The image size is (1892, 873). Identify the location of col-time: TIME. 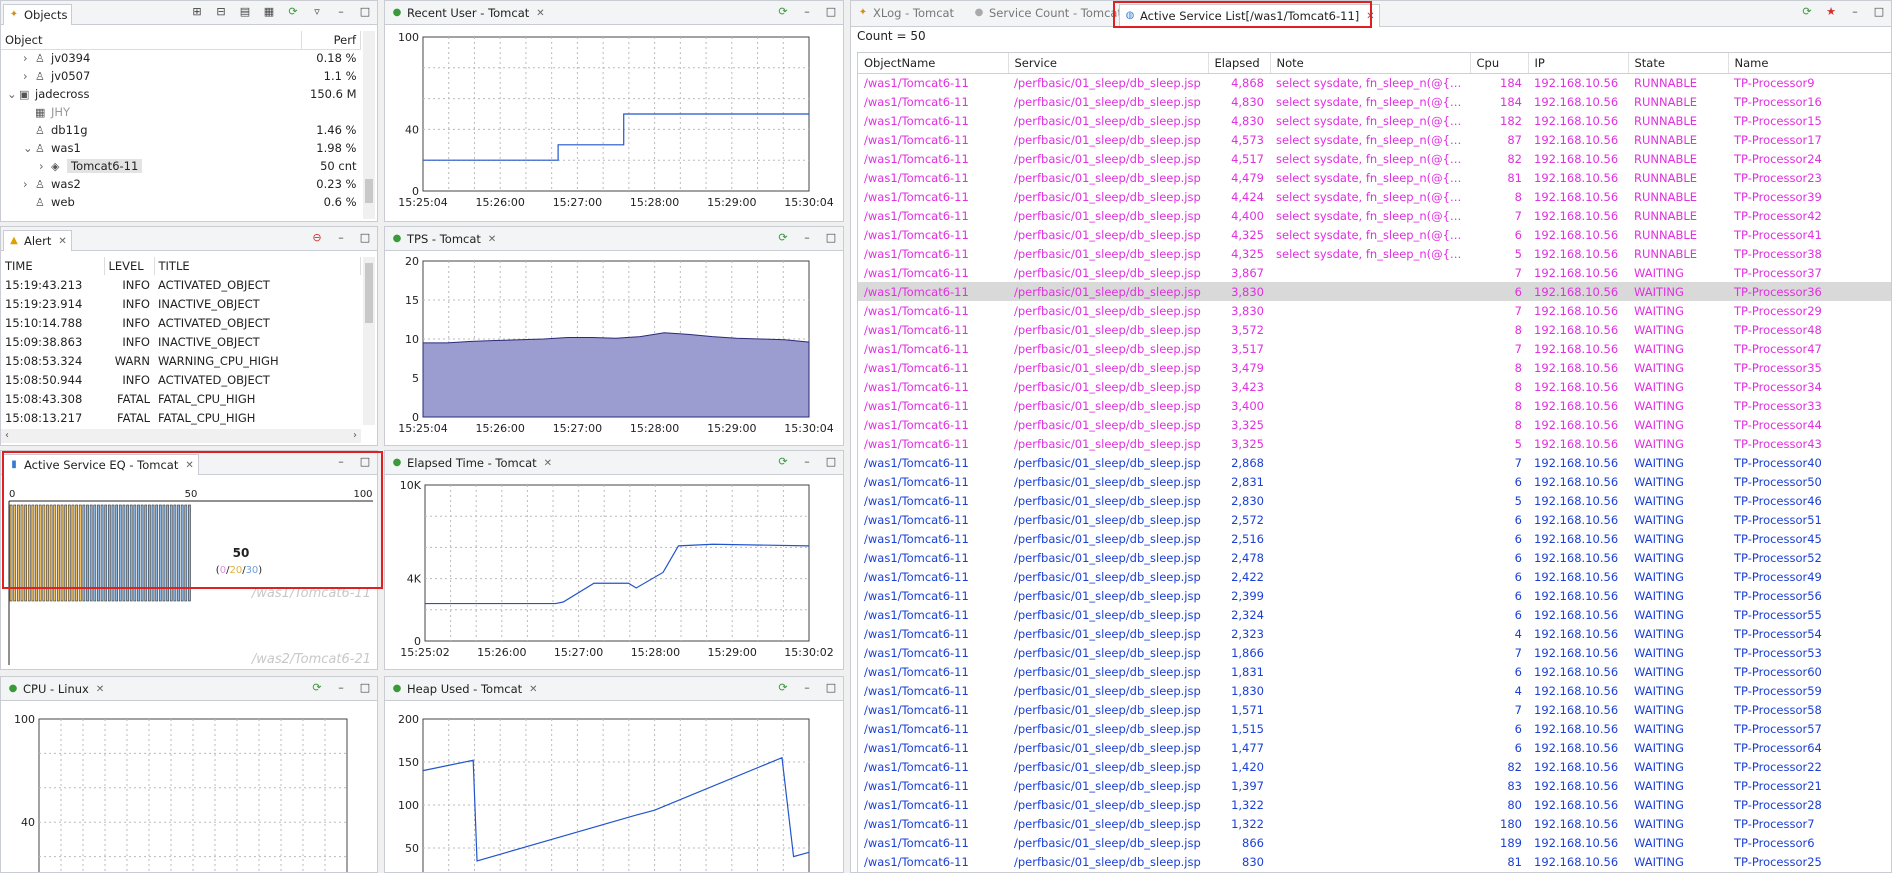
(53, 266).